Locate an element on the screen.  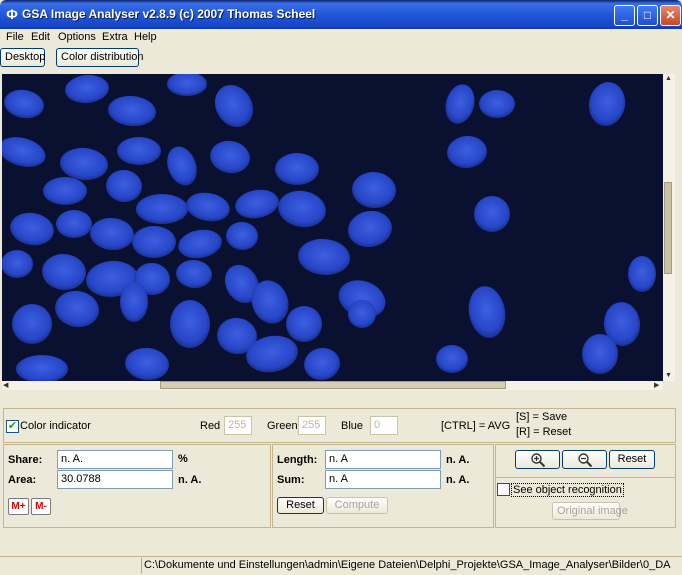
menu-help: Help is located at coordinates (145, 37).